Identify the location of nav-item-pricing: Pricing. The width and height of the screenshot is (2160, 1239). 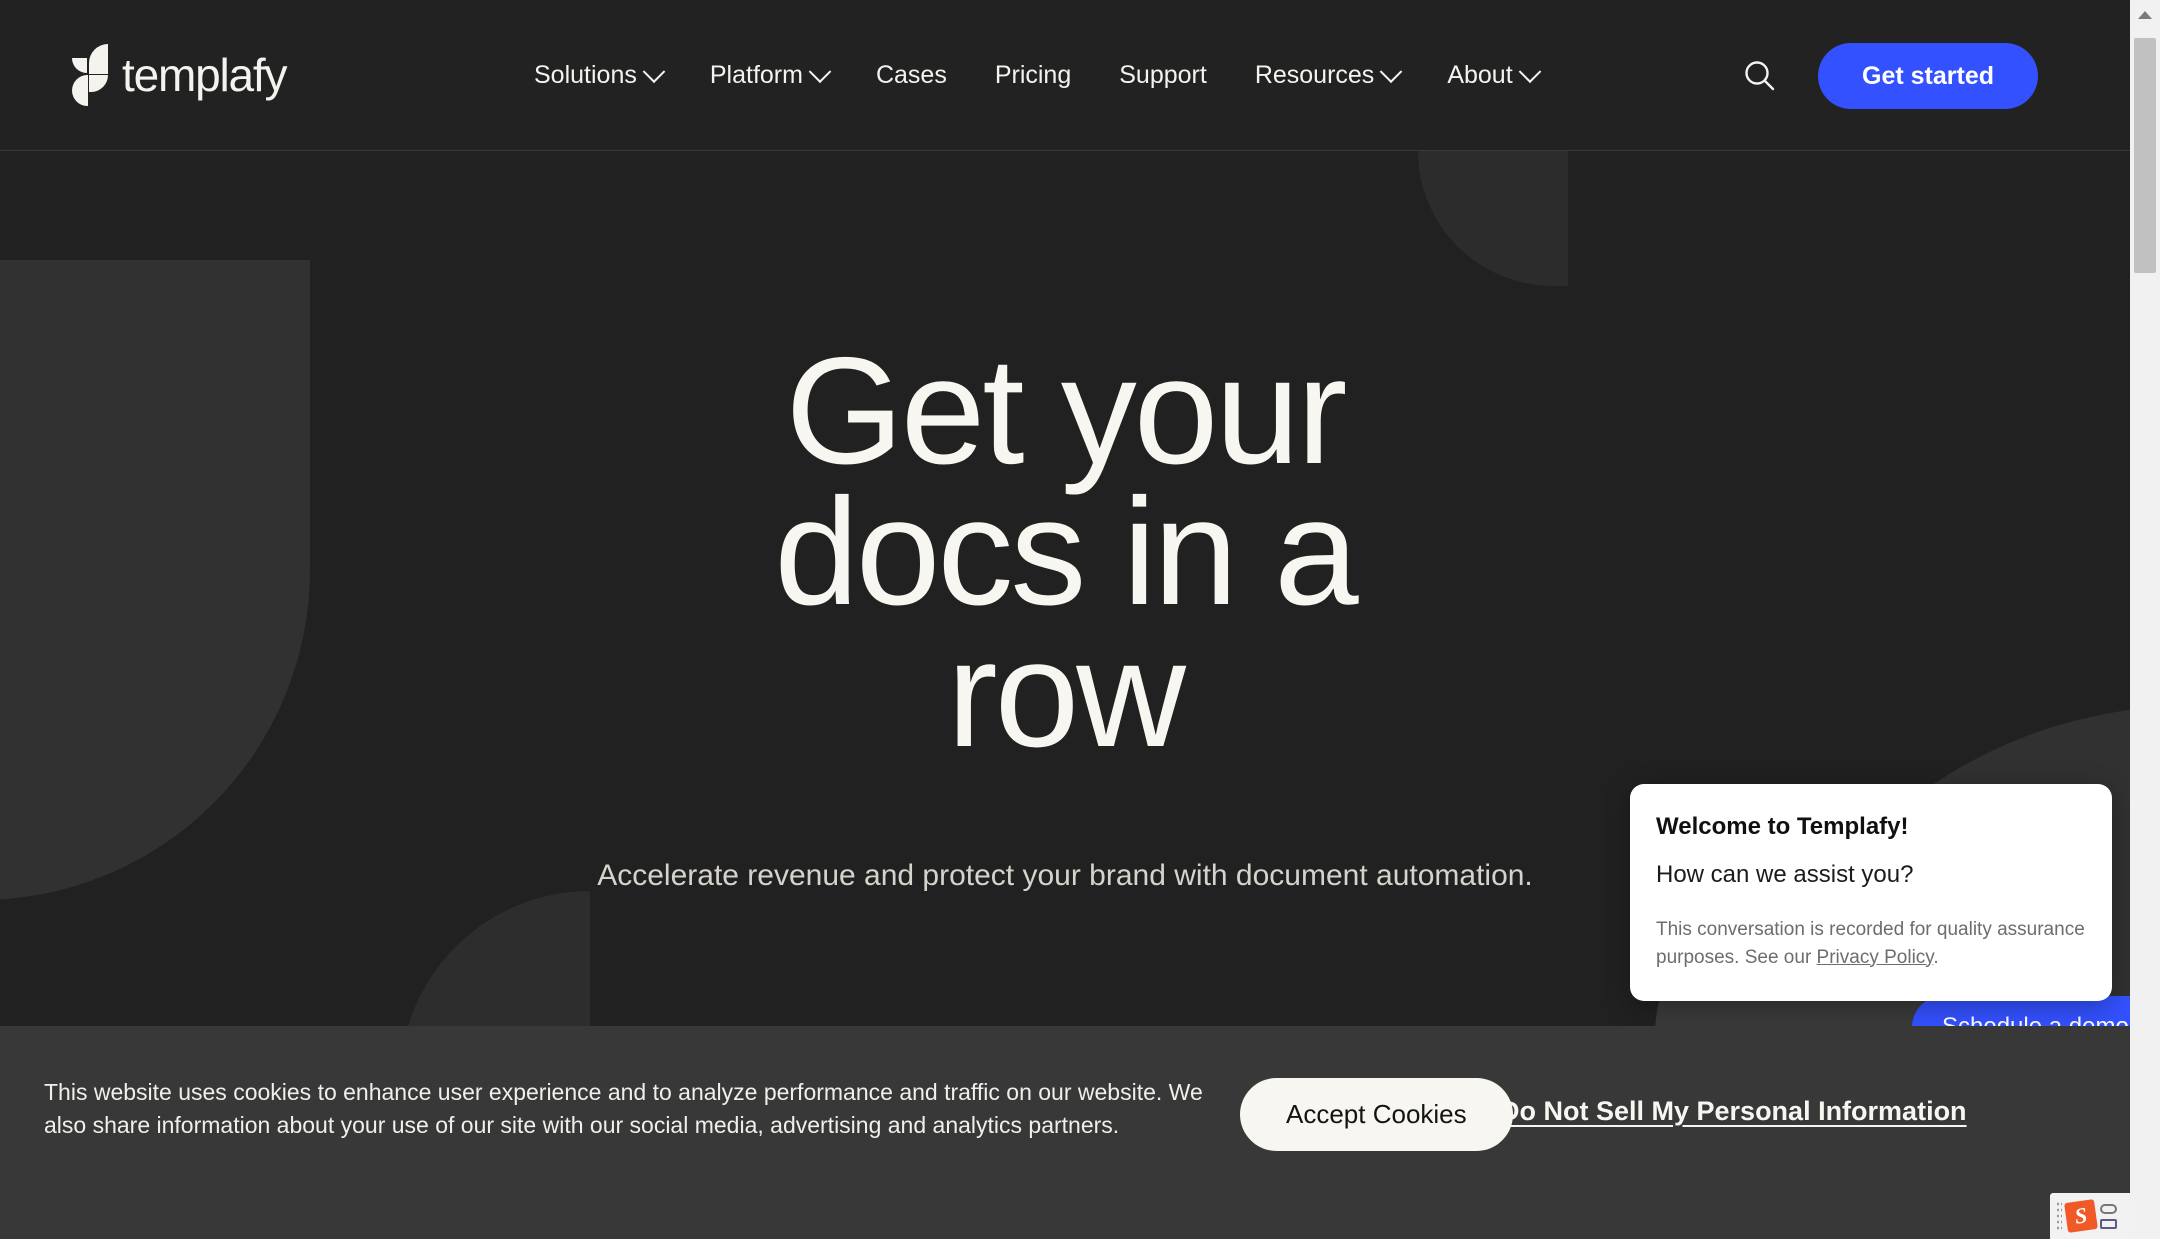
(1033, 75).